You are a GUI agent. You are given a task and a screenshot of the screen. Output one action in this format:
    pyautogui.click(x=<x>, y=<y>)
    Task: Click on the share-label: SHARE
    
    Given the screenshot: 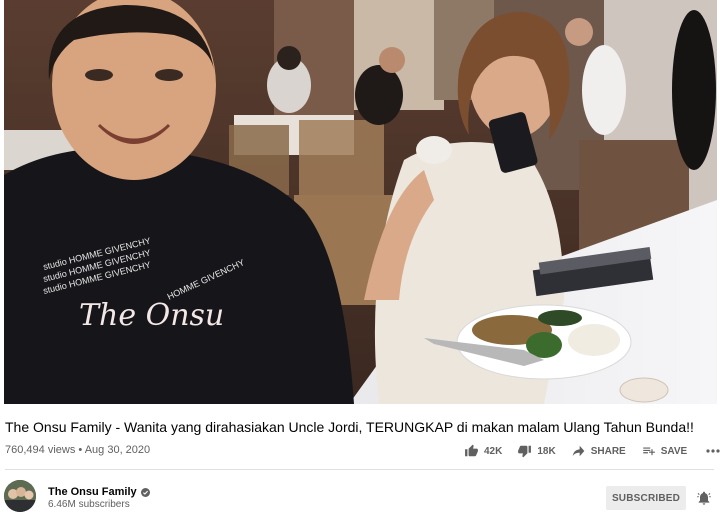 What is the action you would take?
    pyautogui.click(x=608, y=451)
    